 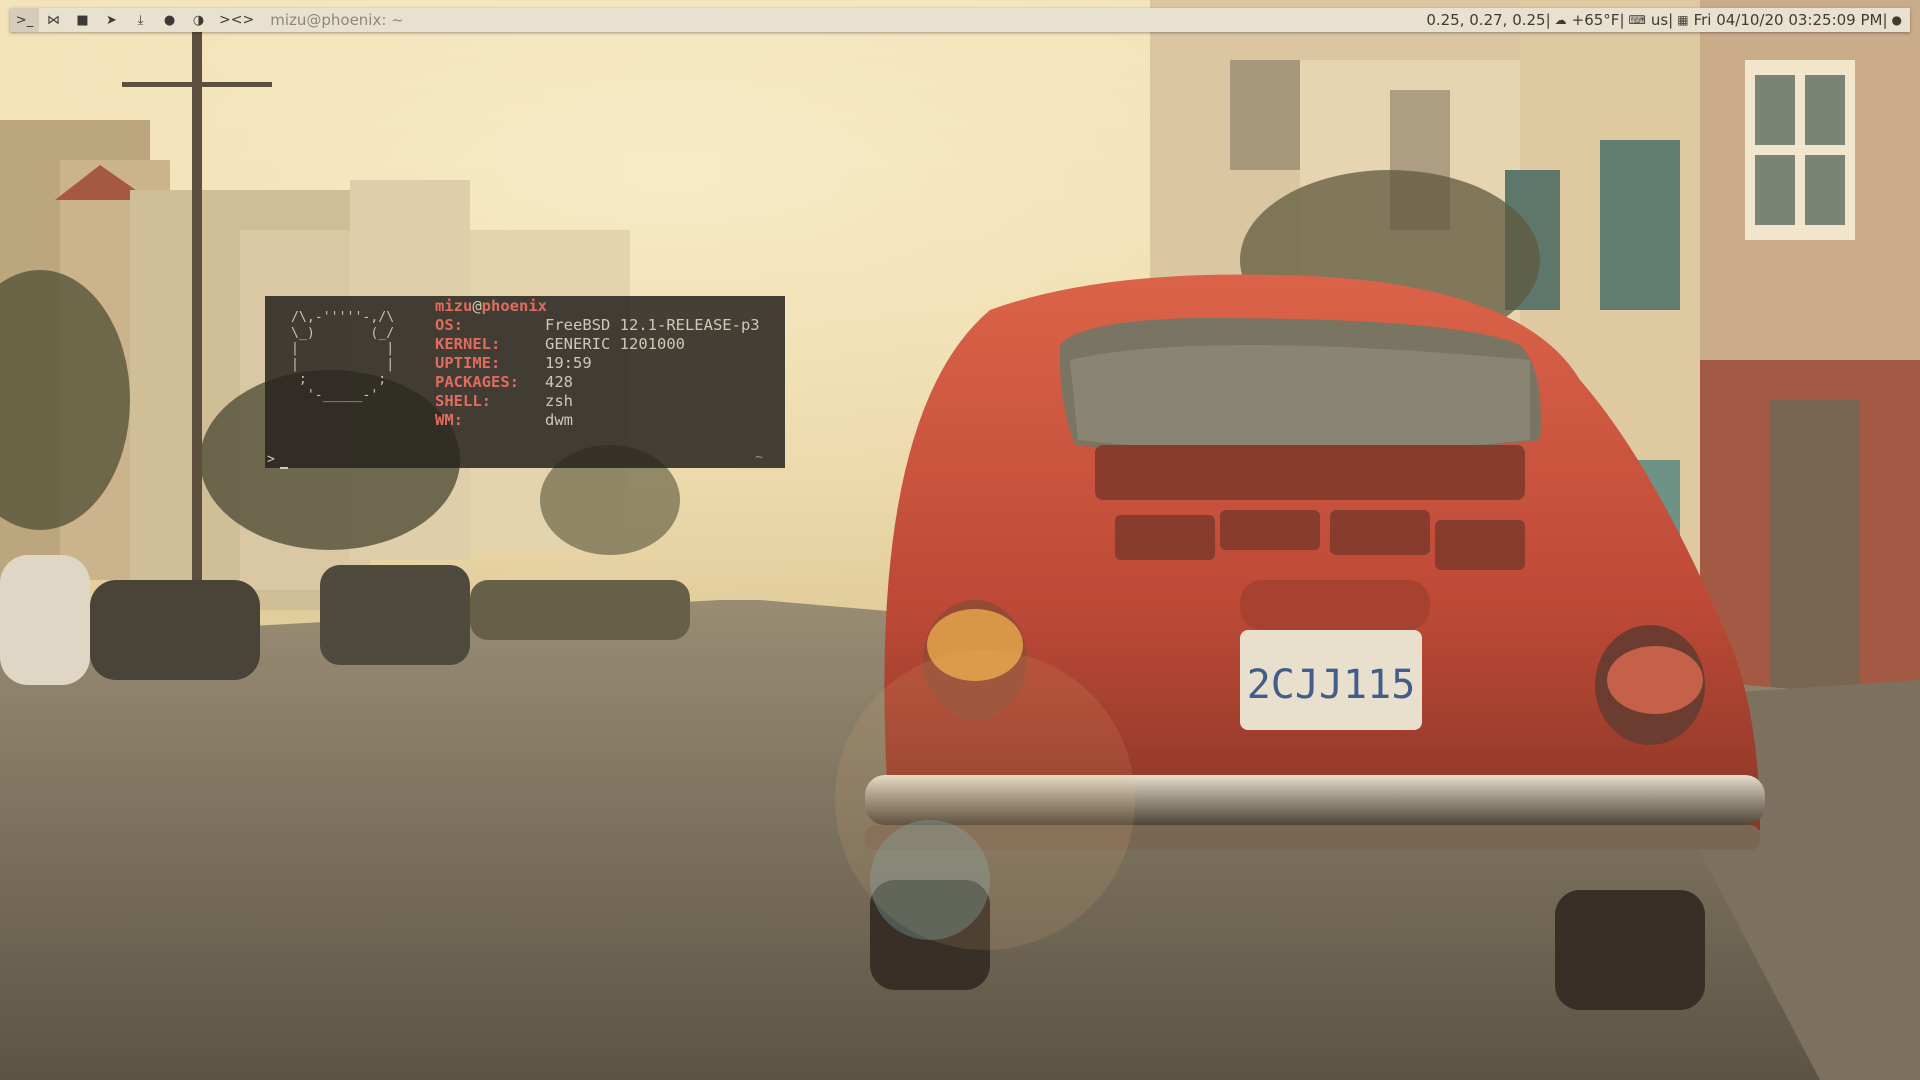 I want to click on tag-folder-icon: ■, so click(x=82, y=20).